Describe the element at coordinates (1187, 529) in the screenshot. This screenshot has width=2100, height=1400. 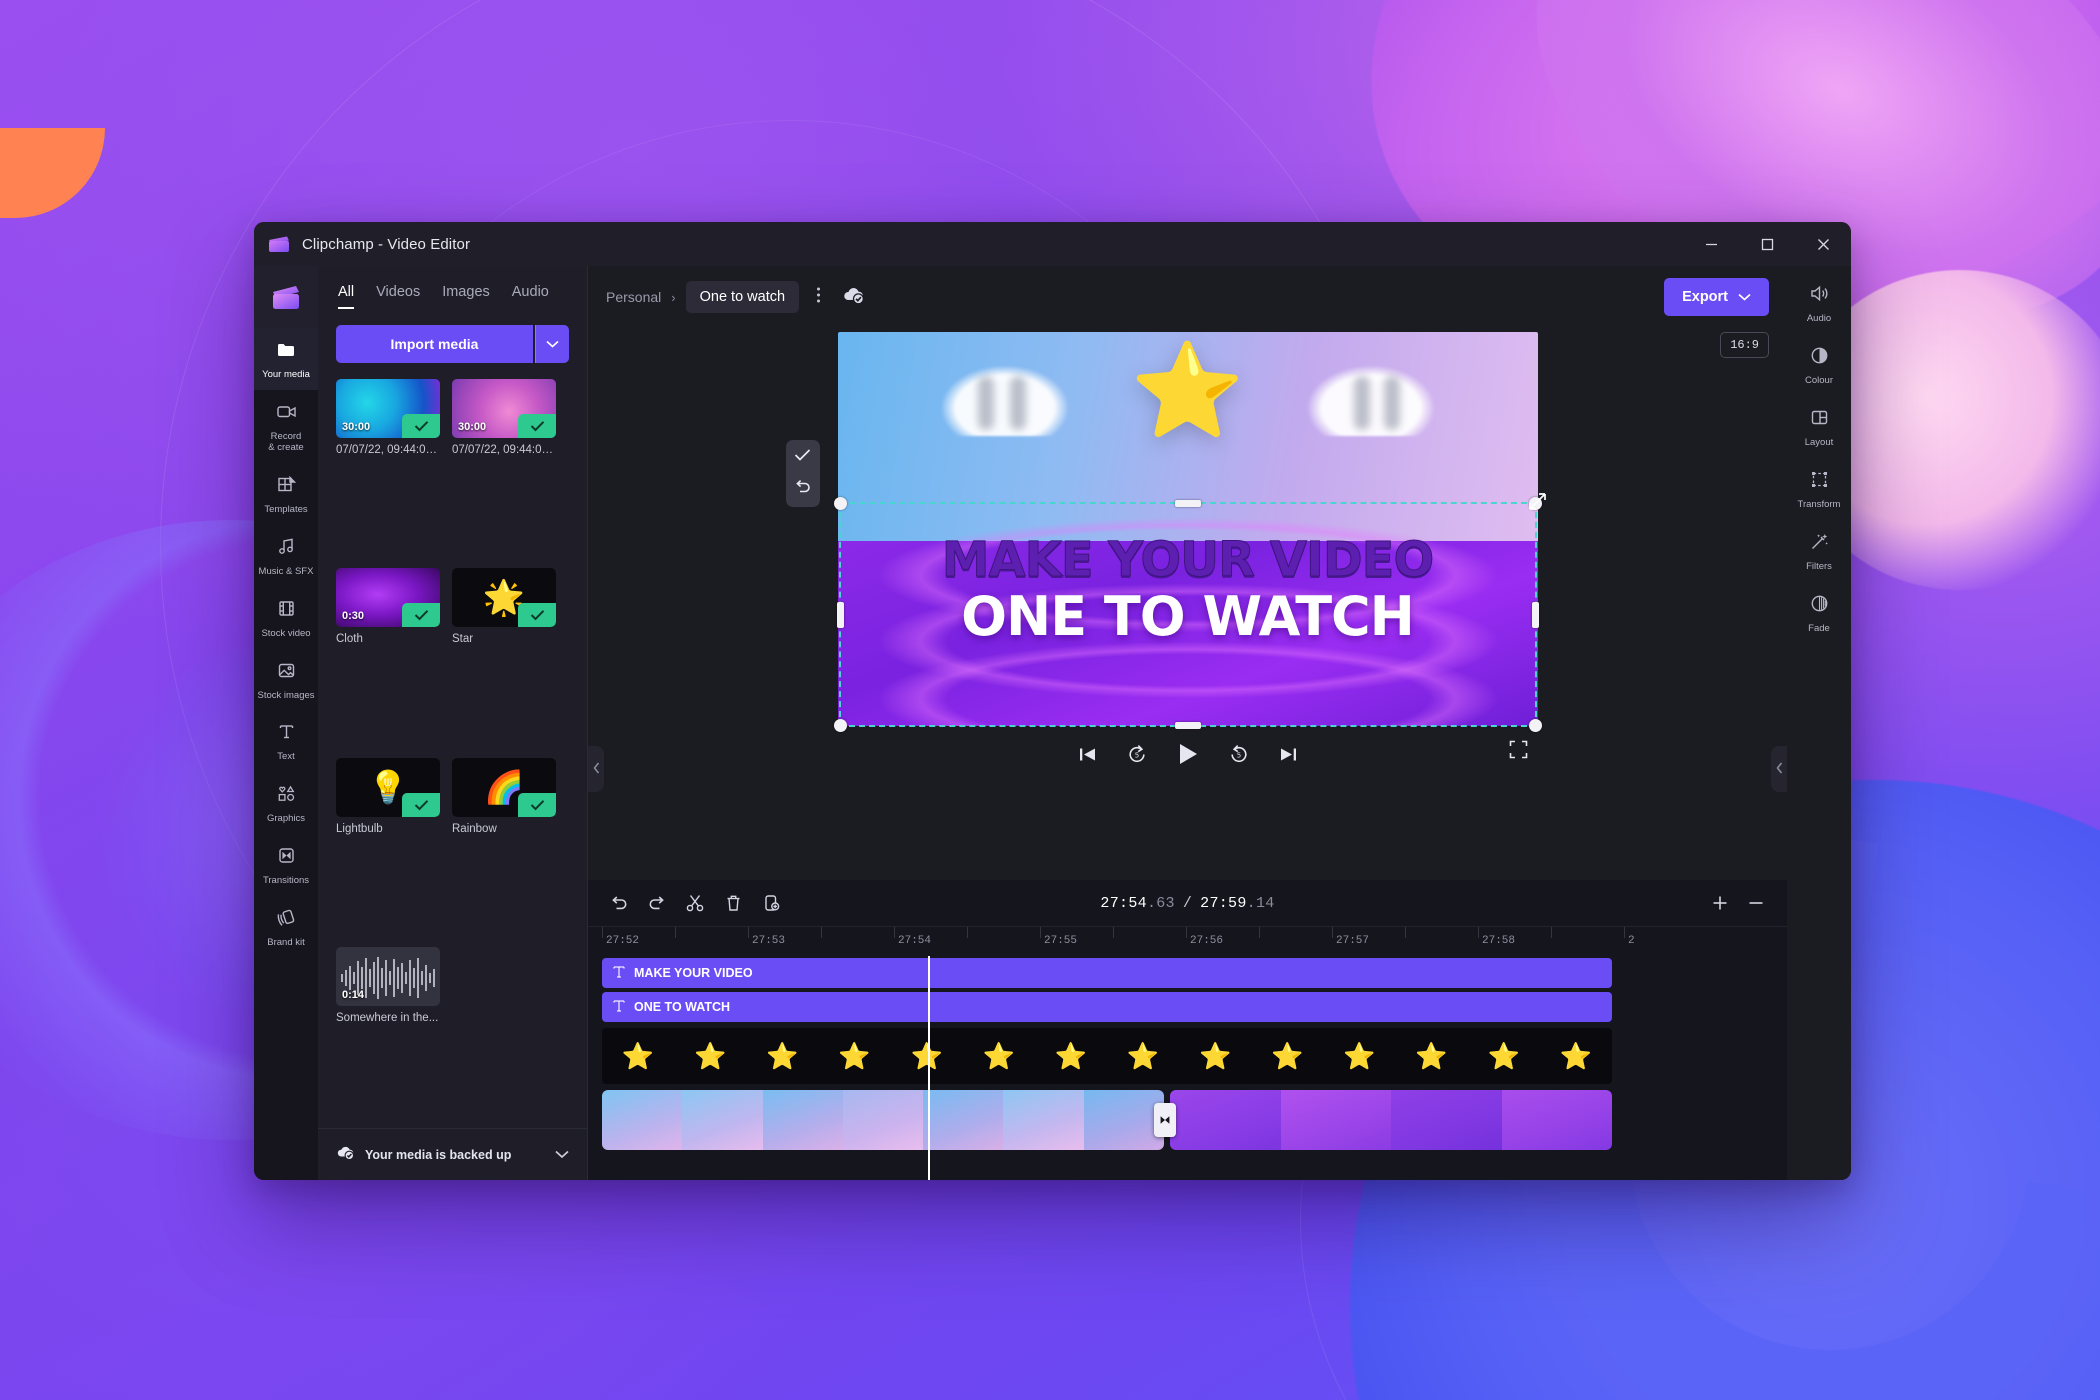
I see `video-canvas: ⭐ MAKE YOUR VIDEO ONE TO WATCH` at that location.